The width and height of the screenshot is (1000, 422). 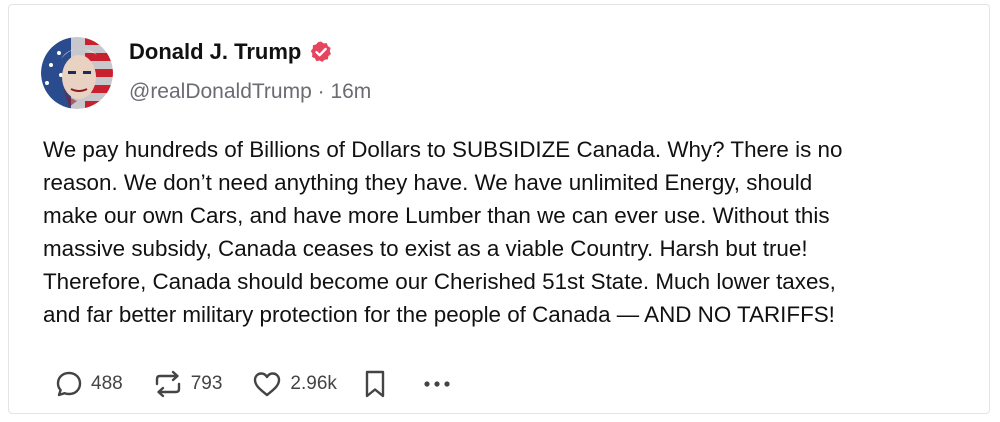 I want to click on bookmark-button, so click(x=375, y=384).